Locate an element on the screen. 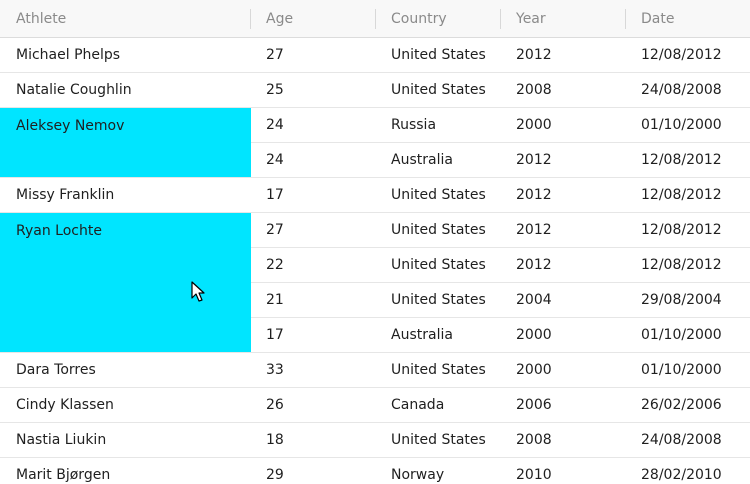 The width and height of the screenshot is (750, 484). athlete-cell: Natalie Coughlin is located at coordinates (125, 90).